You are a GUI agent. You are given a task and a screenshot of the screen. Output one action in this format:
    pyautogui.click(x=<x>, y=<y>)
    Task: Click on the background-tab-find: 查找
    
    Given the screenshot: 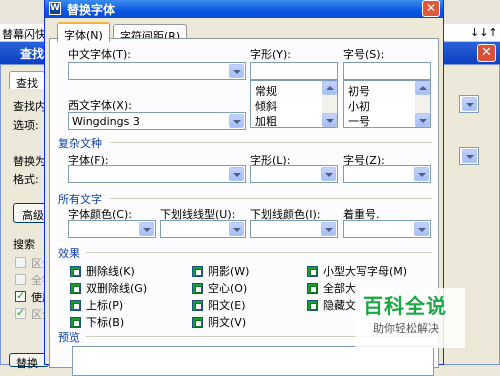 What is the action you would take?
    pyautogui.click(x=27, y=80)
    